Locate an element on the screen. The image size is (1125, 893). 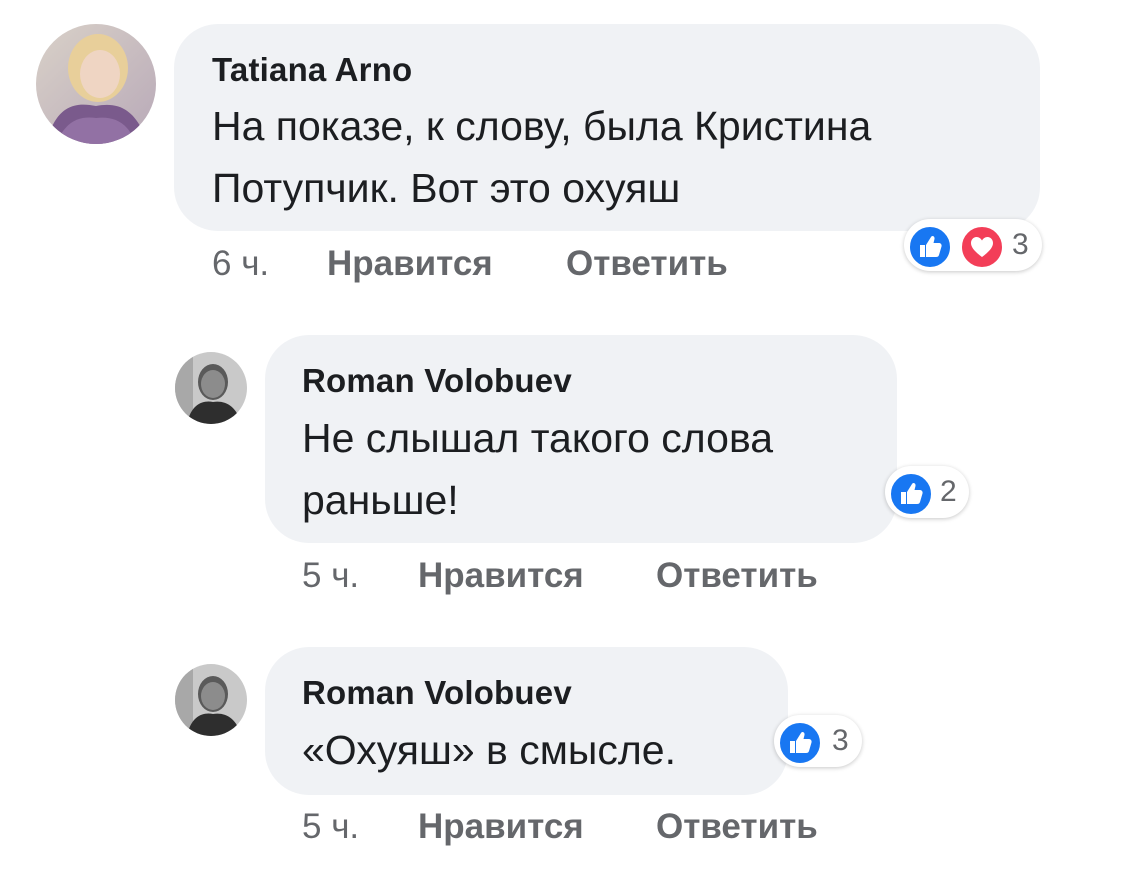
reply-button: Ответить is located at coordinates (737, 827).